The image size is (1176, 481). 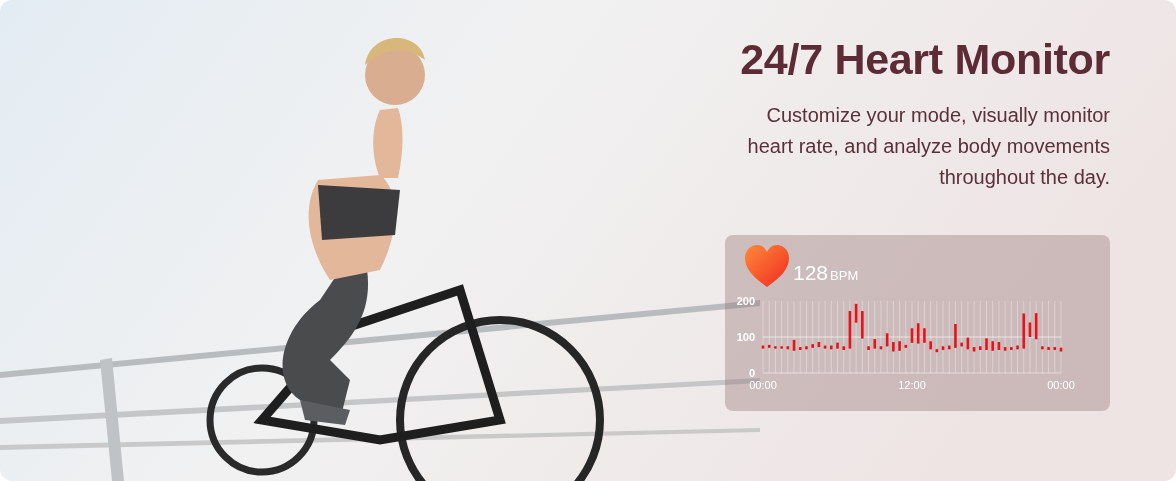 What do you see at coordinates (767, 266) in the screenshot?
I see `heart-icon` at bounding box center [767, 266].